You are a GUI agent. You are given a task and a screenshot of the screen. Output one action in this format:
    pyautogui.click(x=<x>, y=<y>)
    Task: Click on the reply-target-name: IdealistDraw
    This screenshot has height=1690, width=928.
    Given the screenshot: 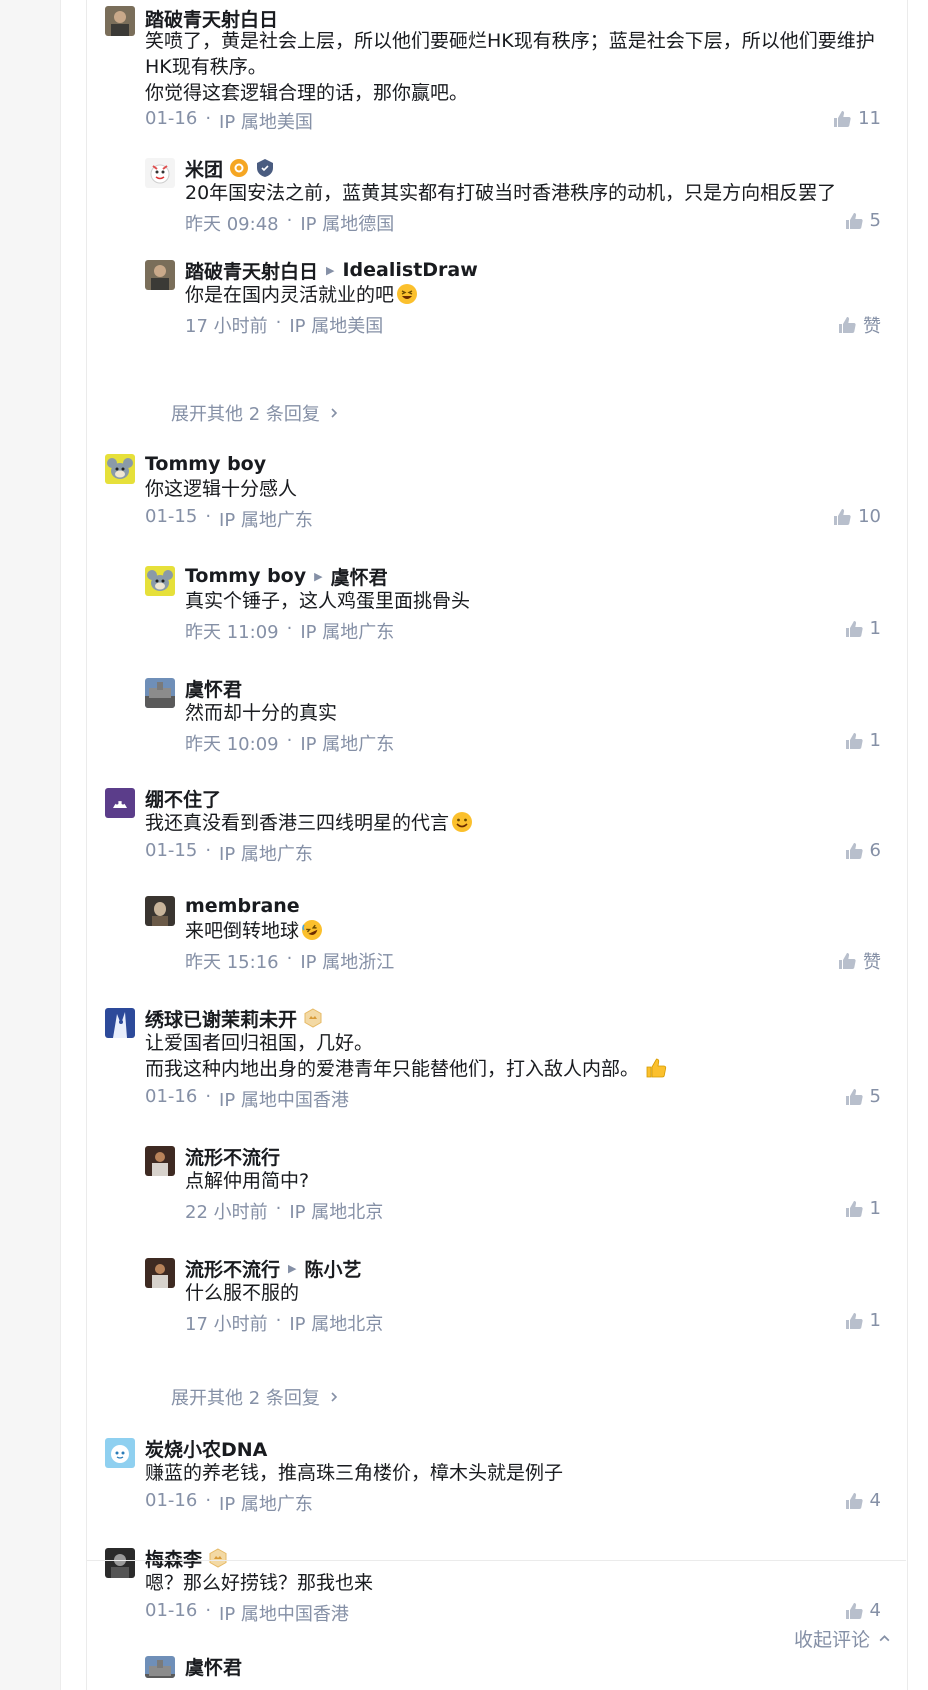 What is the action you would take?
    pyautogui.click(x=409, y=270)
    